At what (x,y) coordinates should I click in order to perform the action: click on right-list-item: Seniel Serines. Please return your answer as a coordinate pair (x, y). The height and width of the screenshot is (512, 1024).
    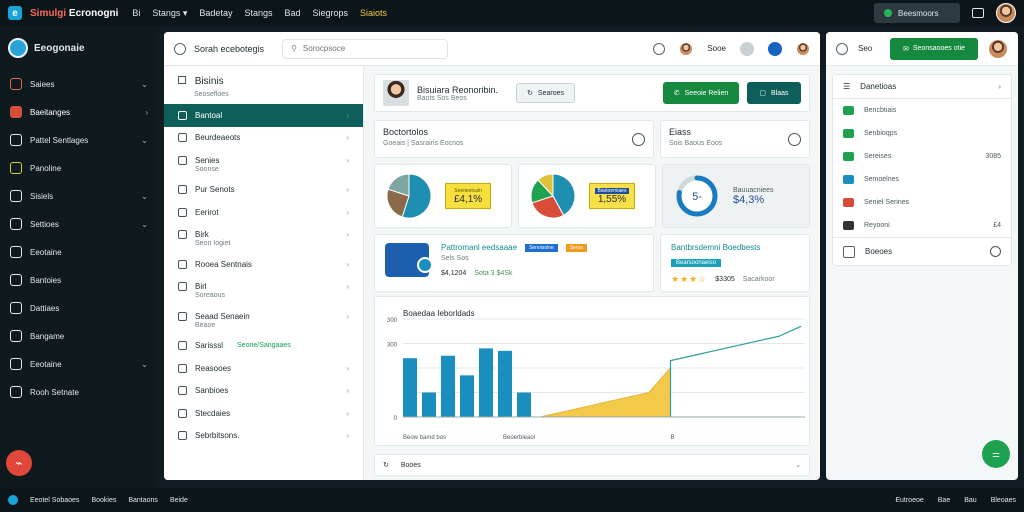
    Looking at the image, I should click on (922, 202).